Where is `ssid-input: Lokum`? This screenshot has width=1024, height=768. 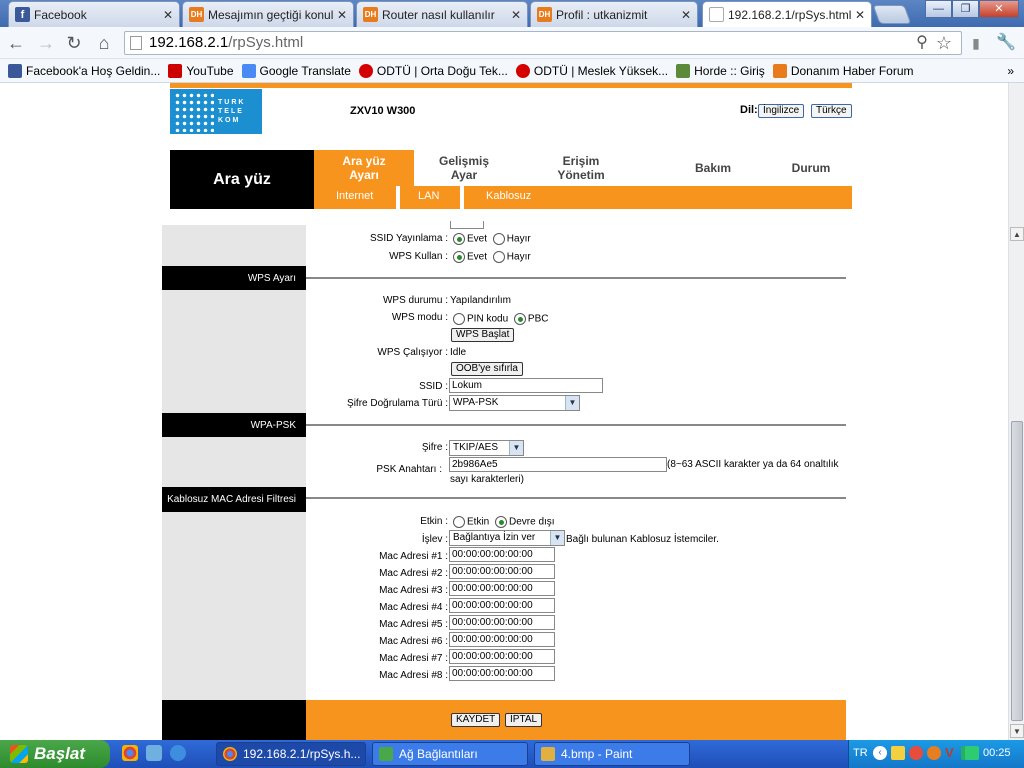
ssid-input: Lokum is located at coordinates (526, 385).